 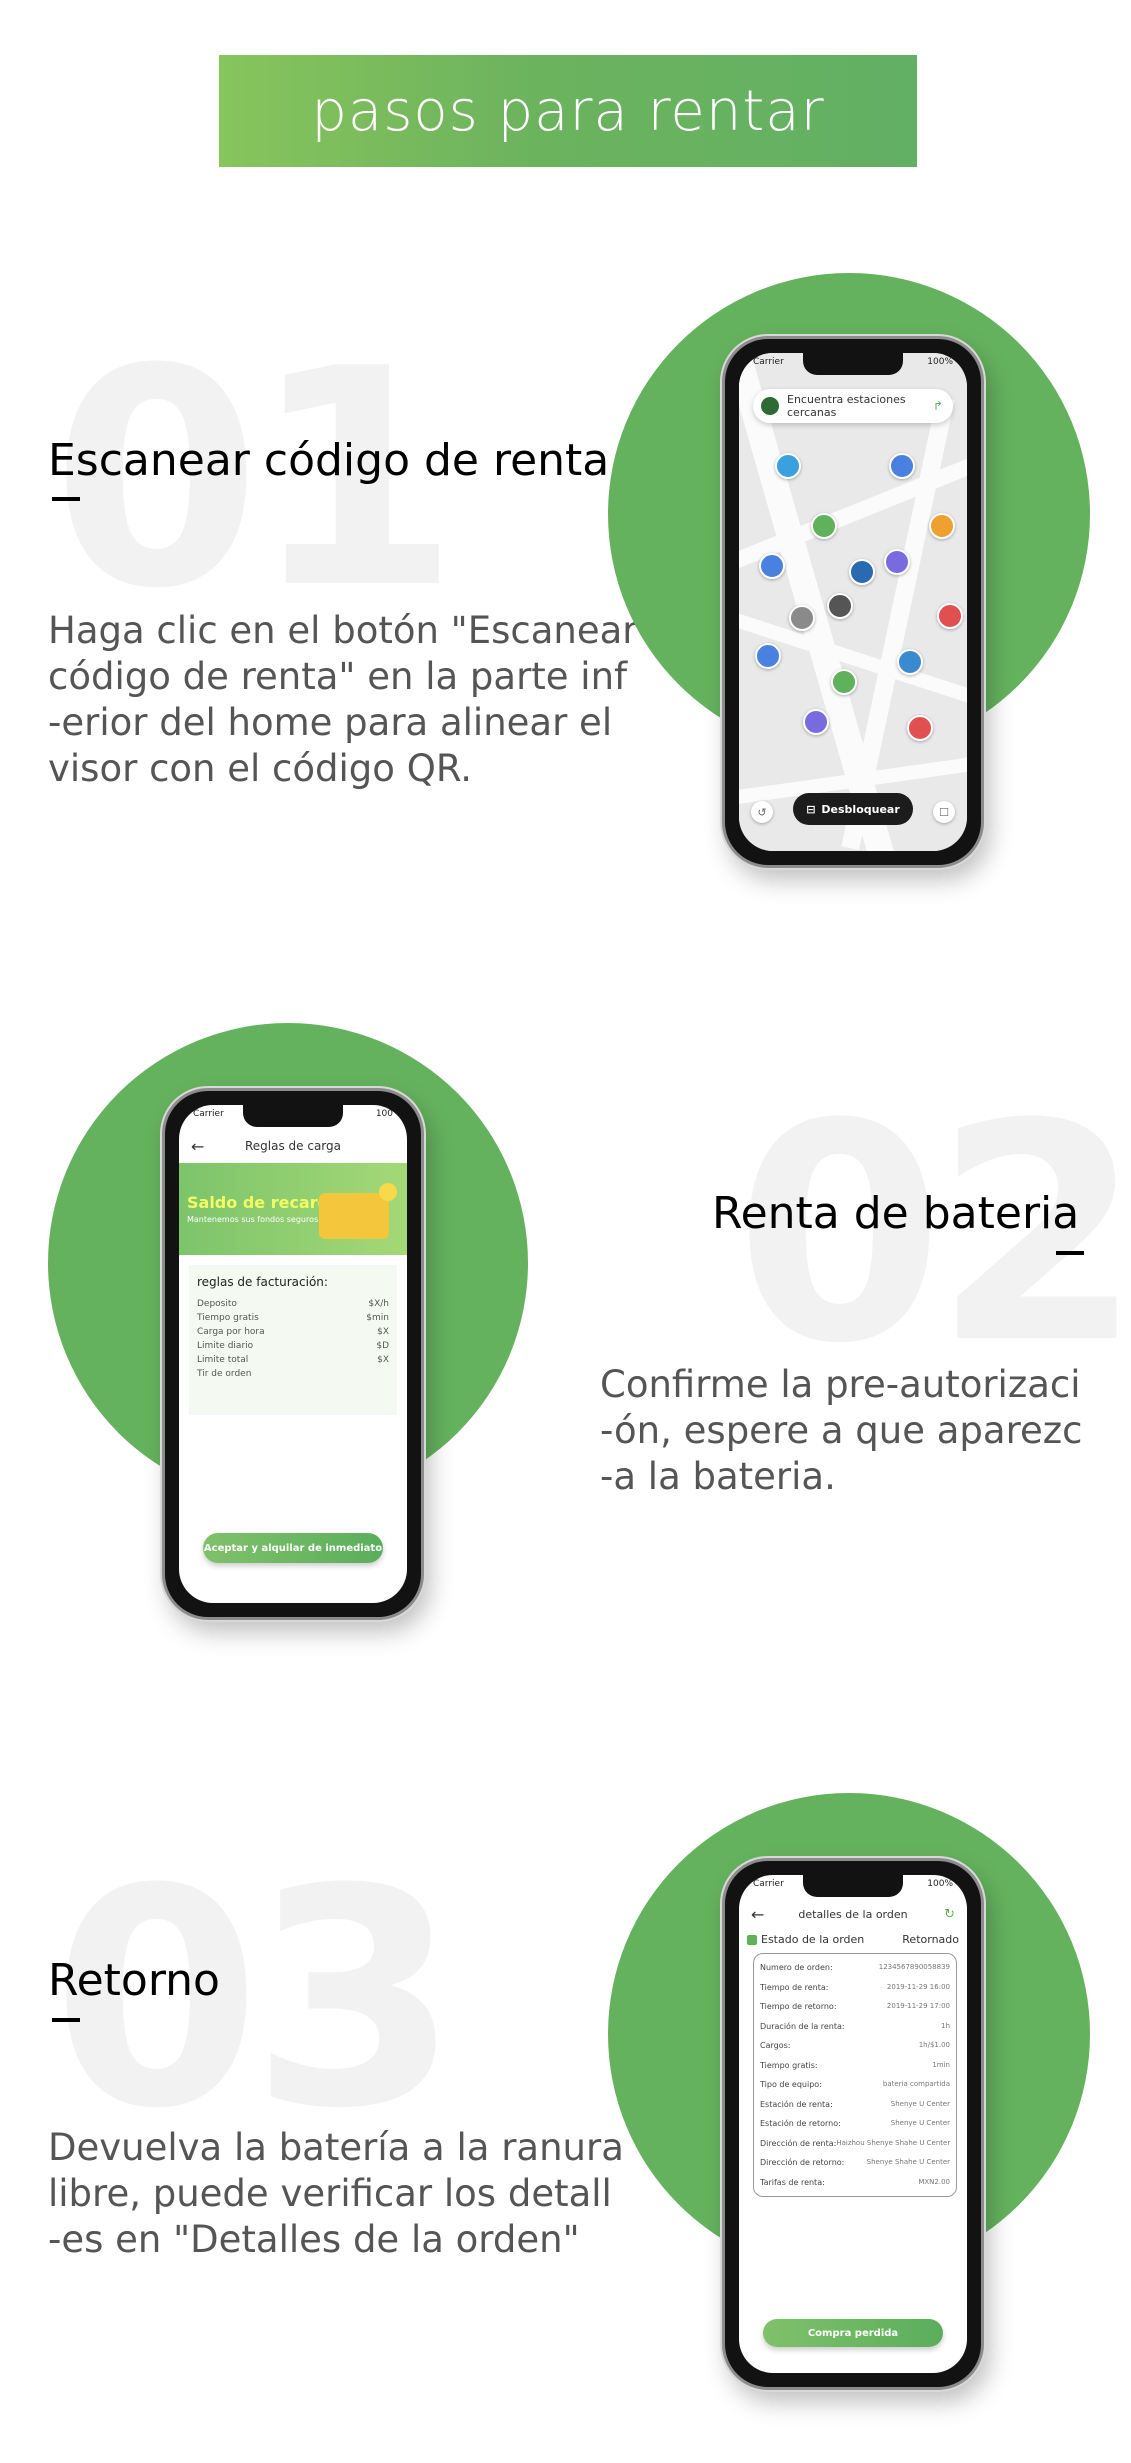 I want to click on billing-label: Limite diario, so click(x=225, y=1346).